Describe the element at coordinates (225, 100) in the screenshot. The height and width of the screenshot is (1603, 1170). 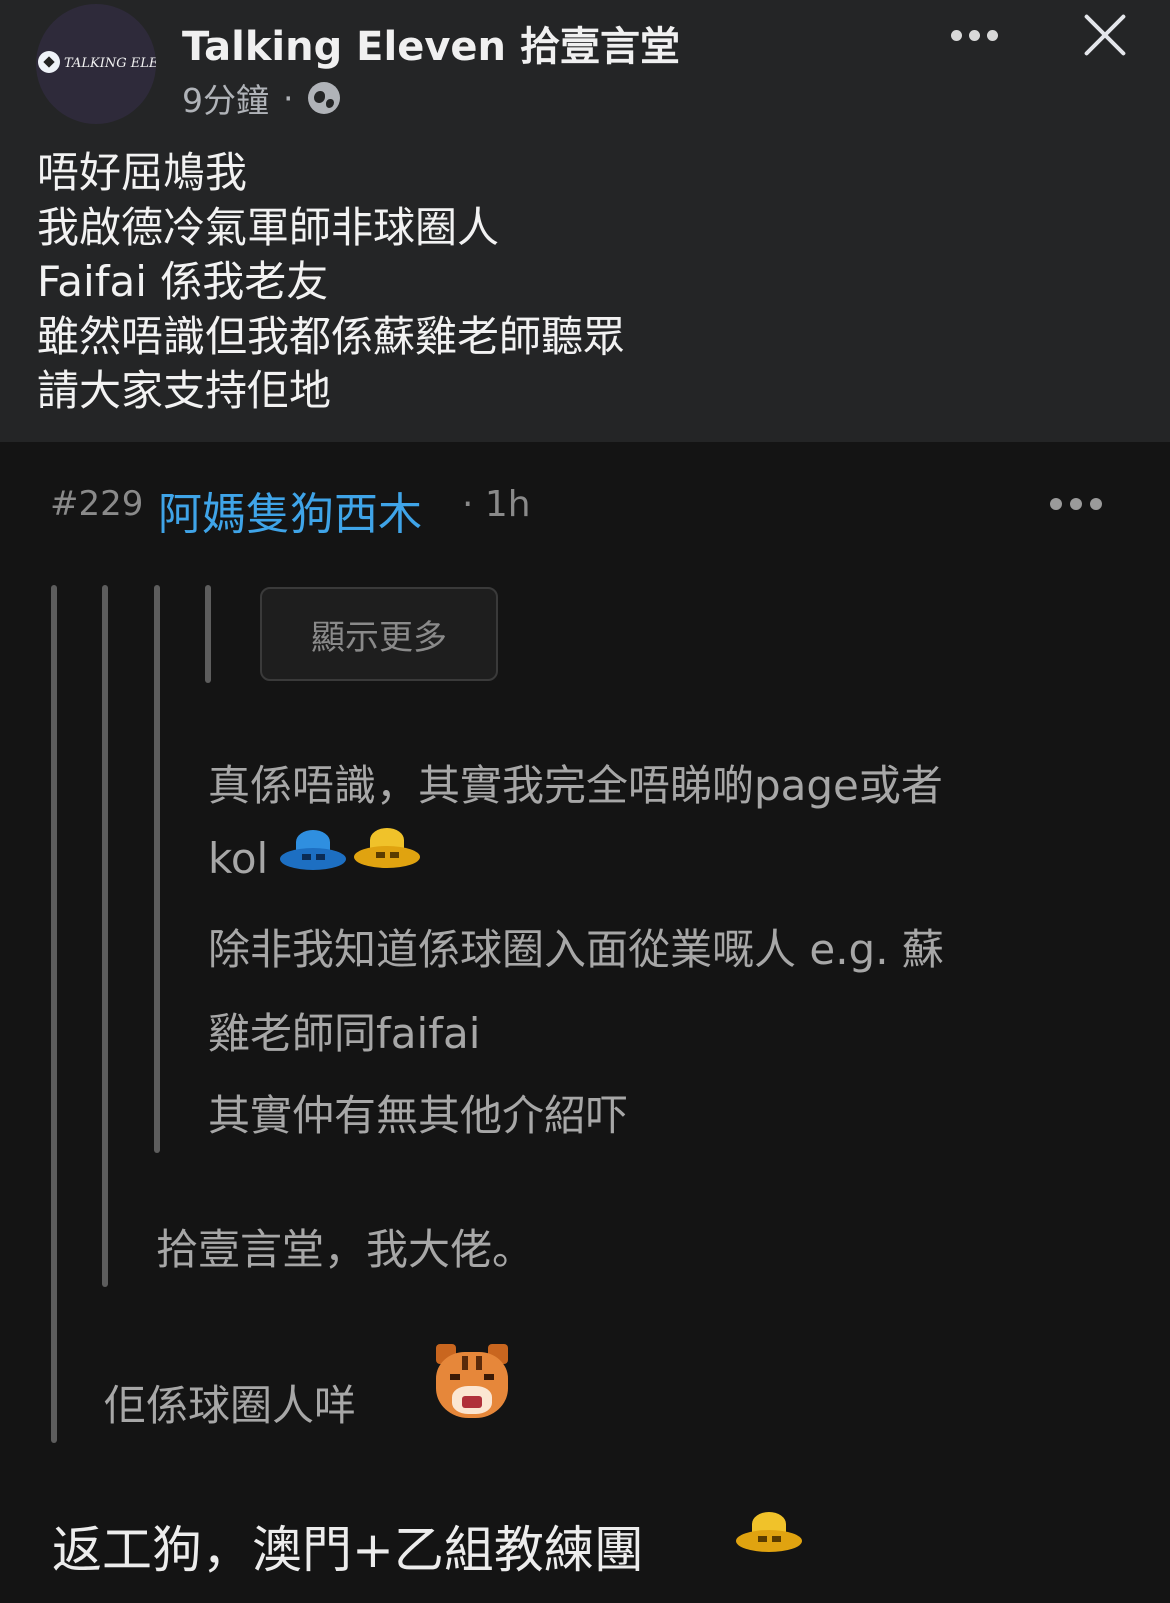
I see `post-time: 9分鐘` at that location.